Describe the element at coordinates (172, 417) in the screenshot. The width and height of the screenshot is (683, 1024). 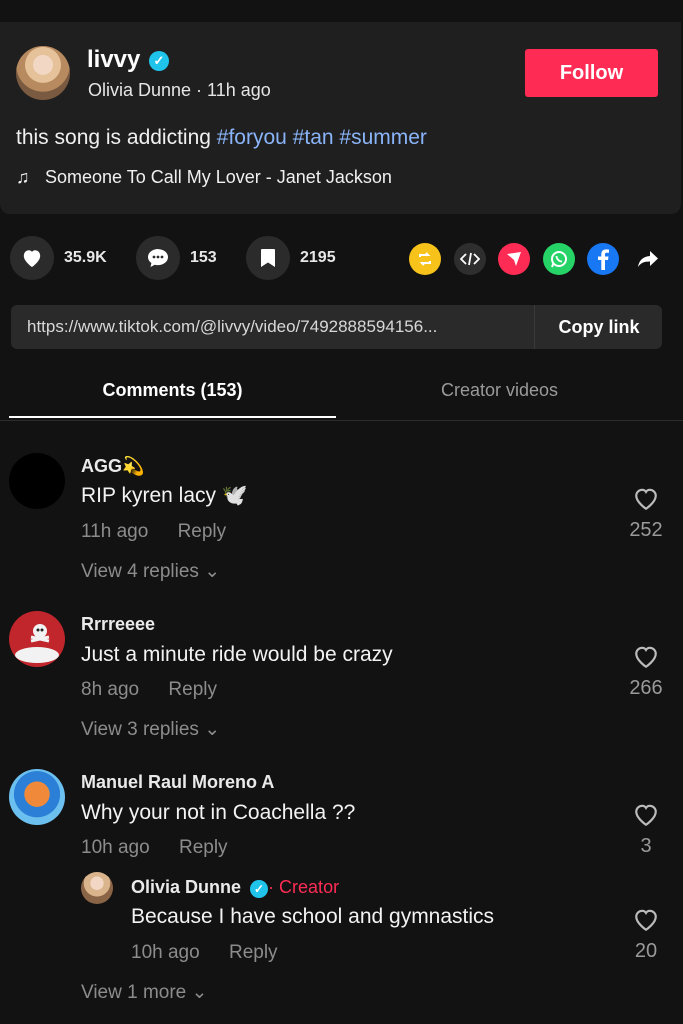
I see `active-tab-indicator` at that location.